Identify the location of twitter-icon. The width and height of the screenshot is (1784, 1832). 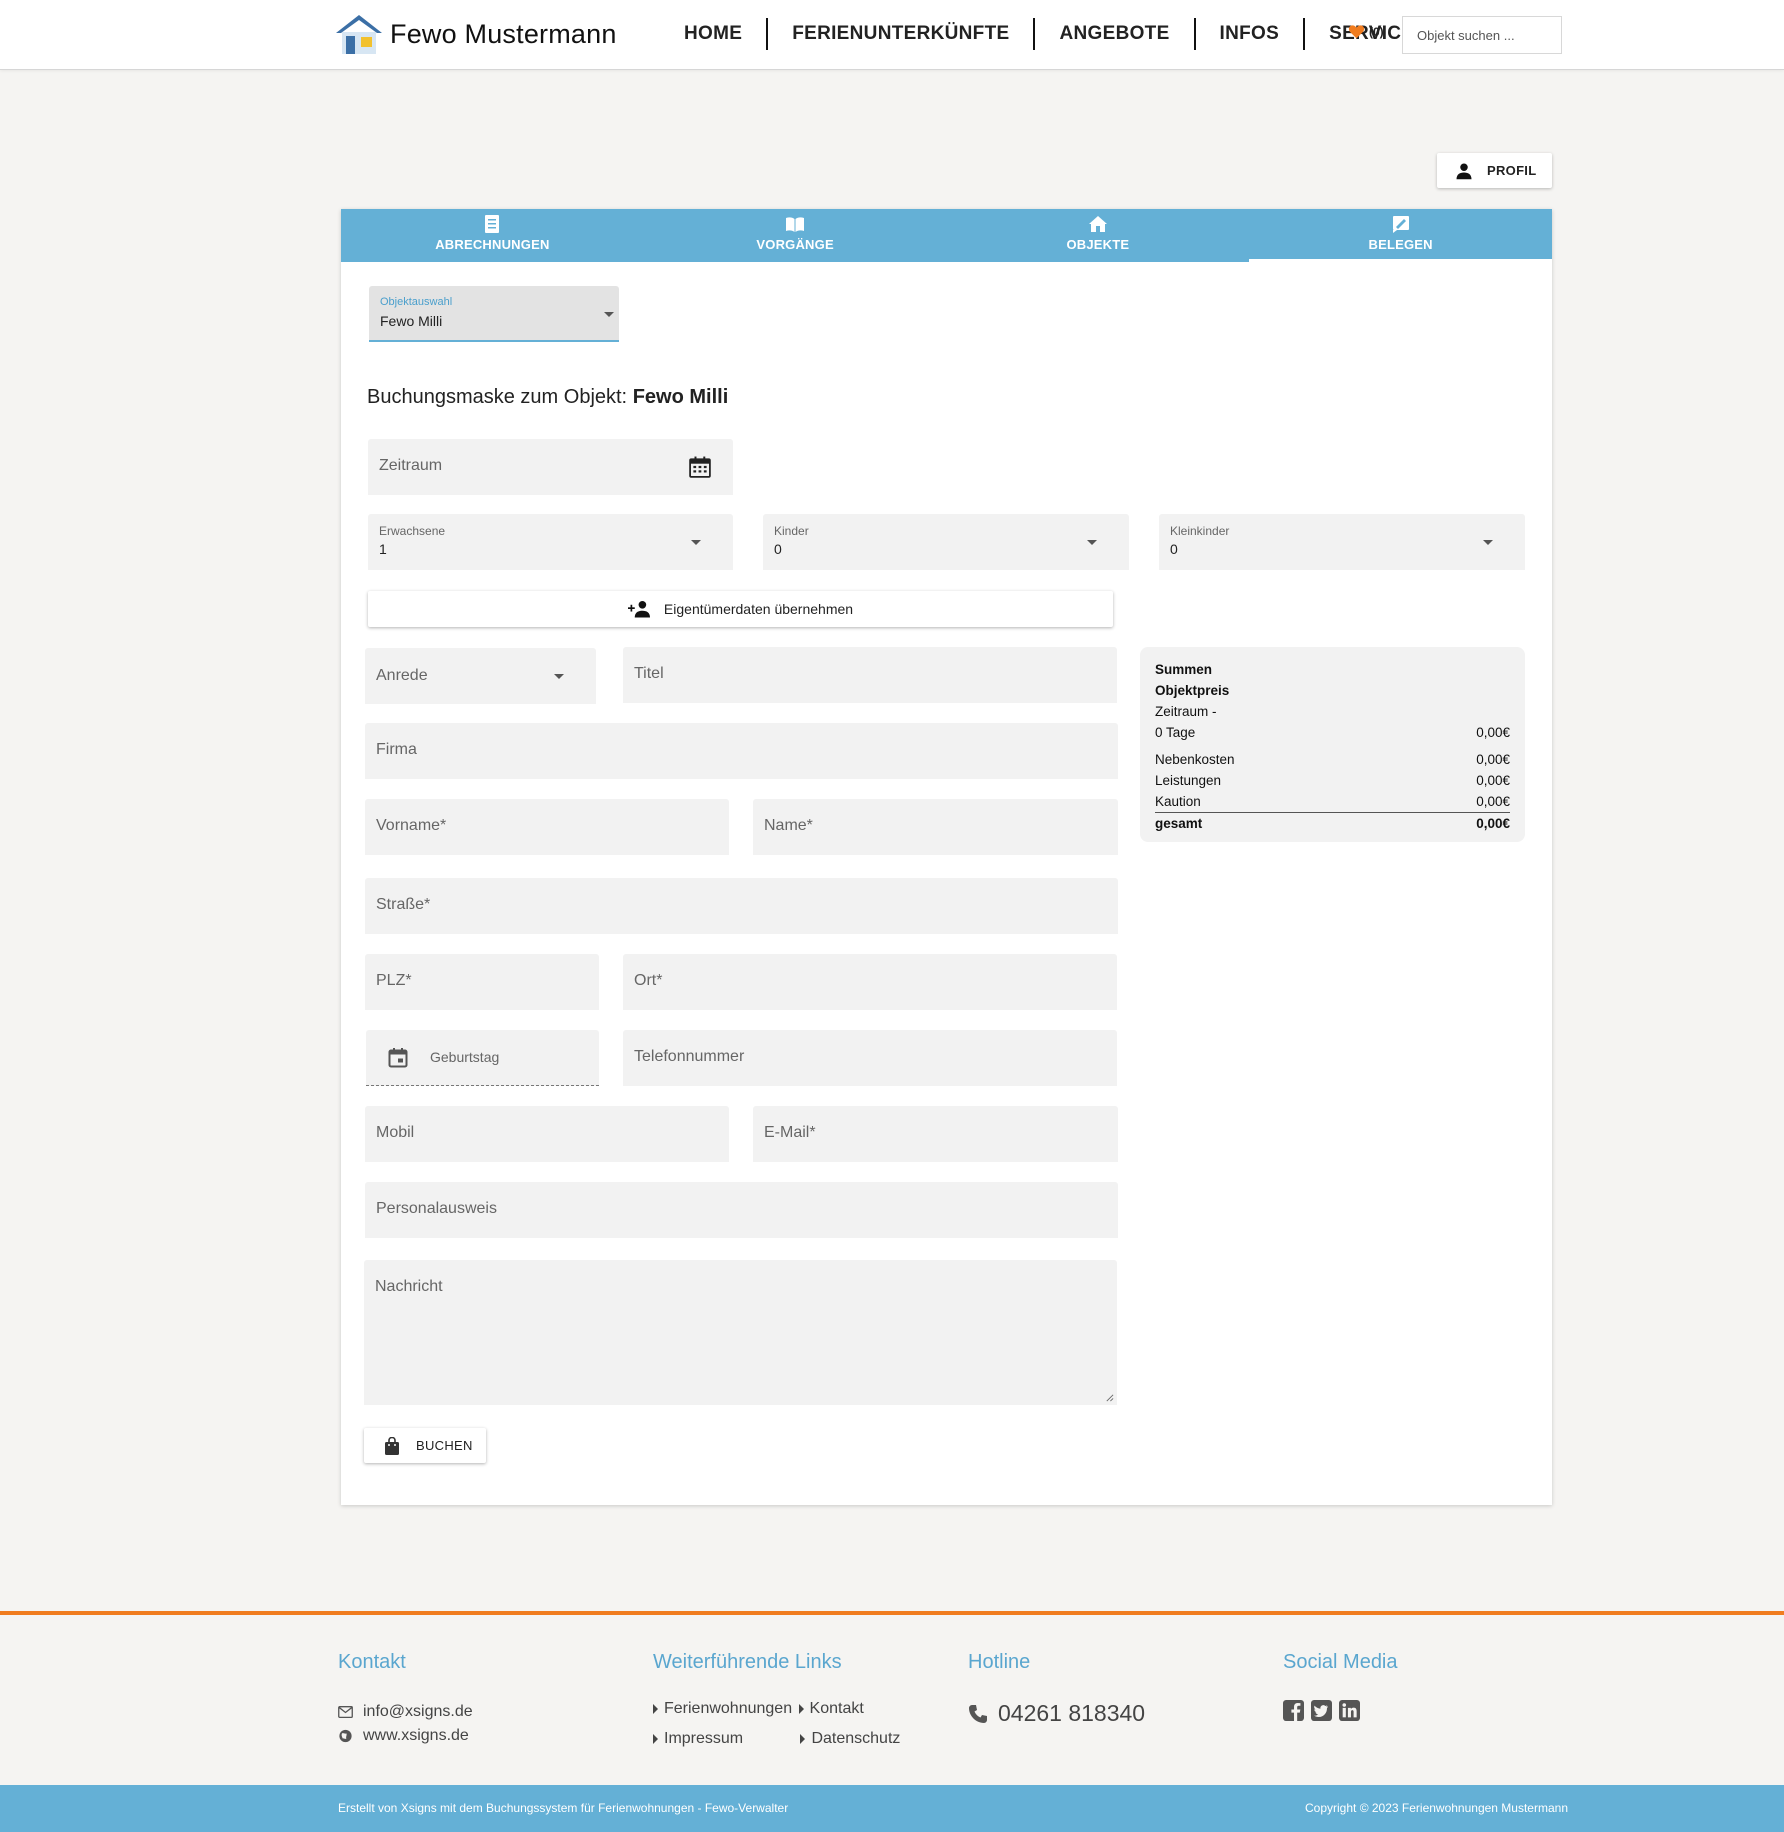
(1321, 1710).